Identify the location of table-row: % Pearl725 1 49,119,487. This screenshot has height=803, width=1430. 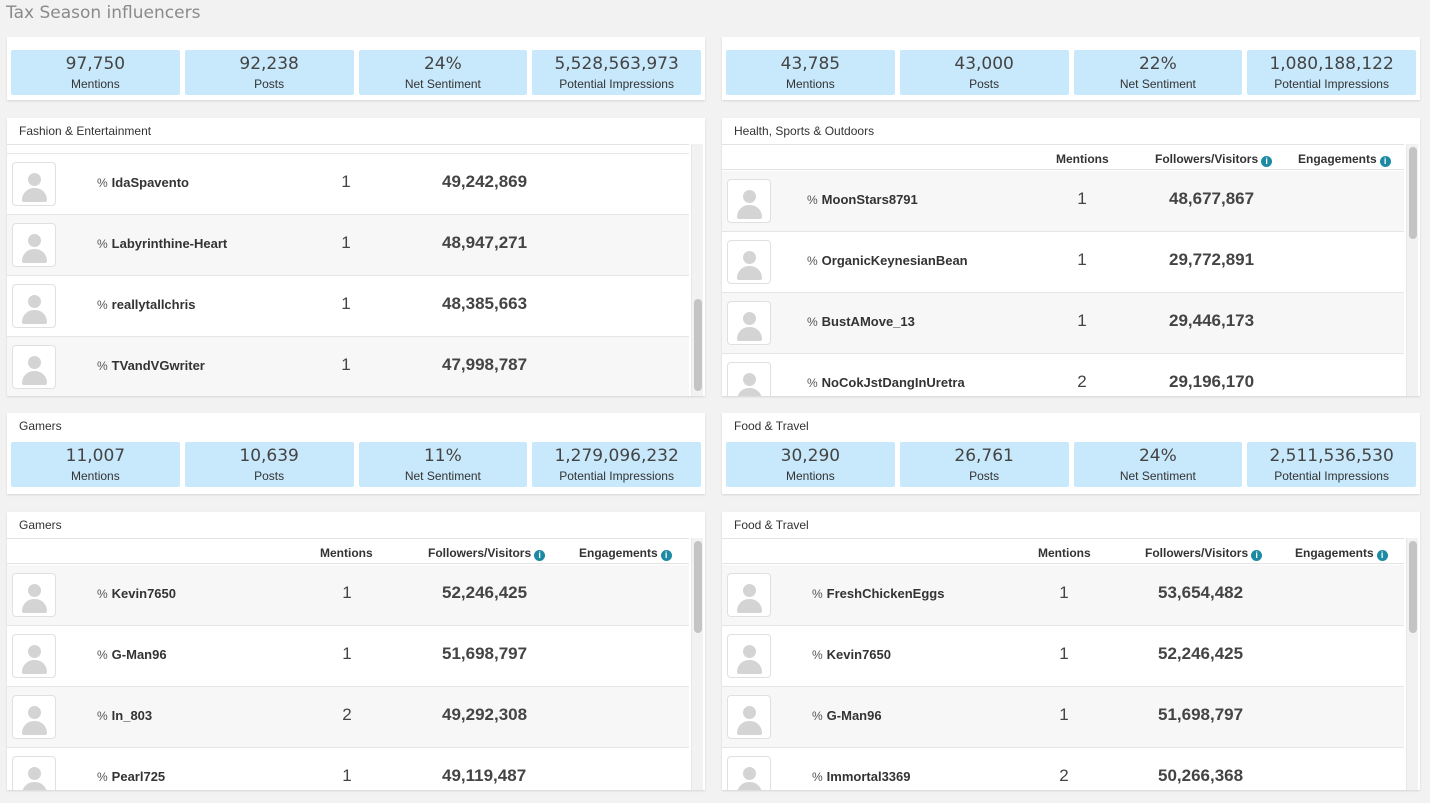
(348, 769).